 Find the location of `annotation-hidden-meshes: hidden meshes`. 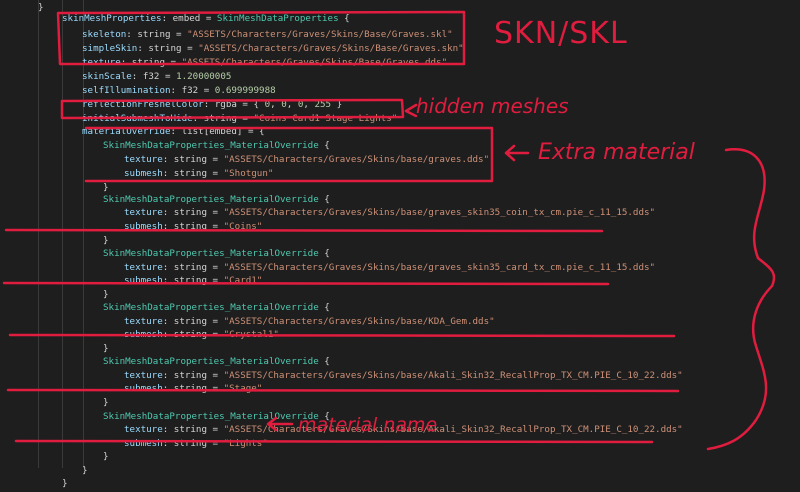

annotation-hidden-meshes: hidden meshes is located at coordinates (492, 106).